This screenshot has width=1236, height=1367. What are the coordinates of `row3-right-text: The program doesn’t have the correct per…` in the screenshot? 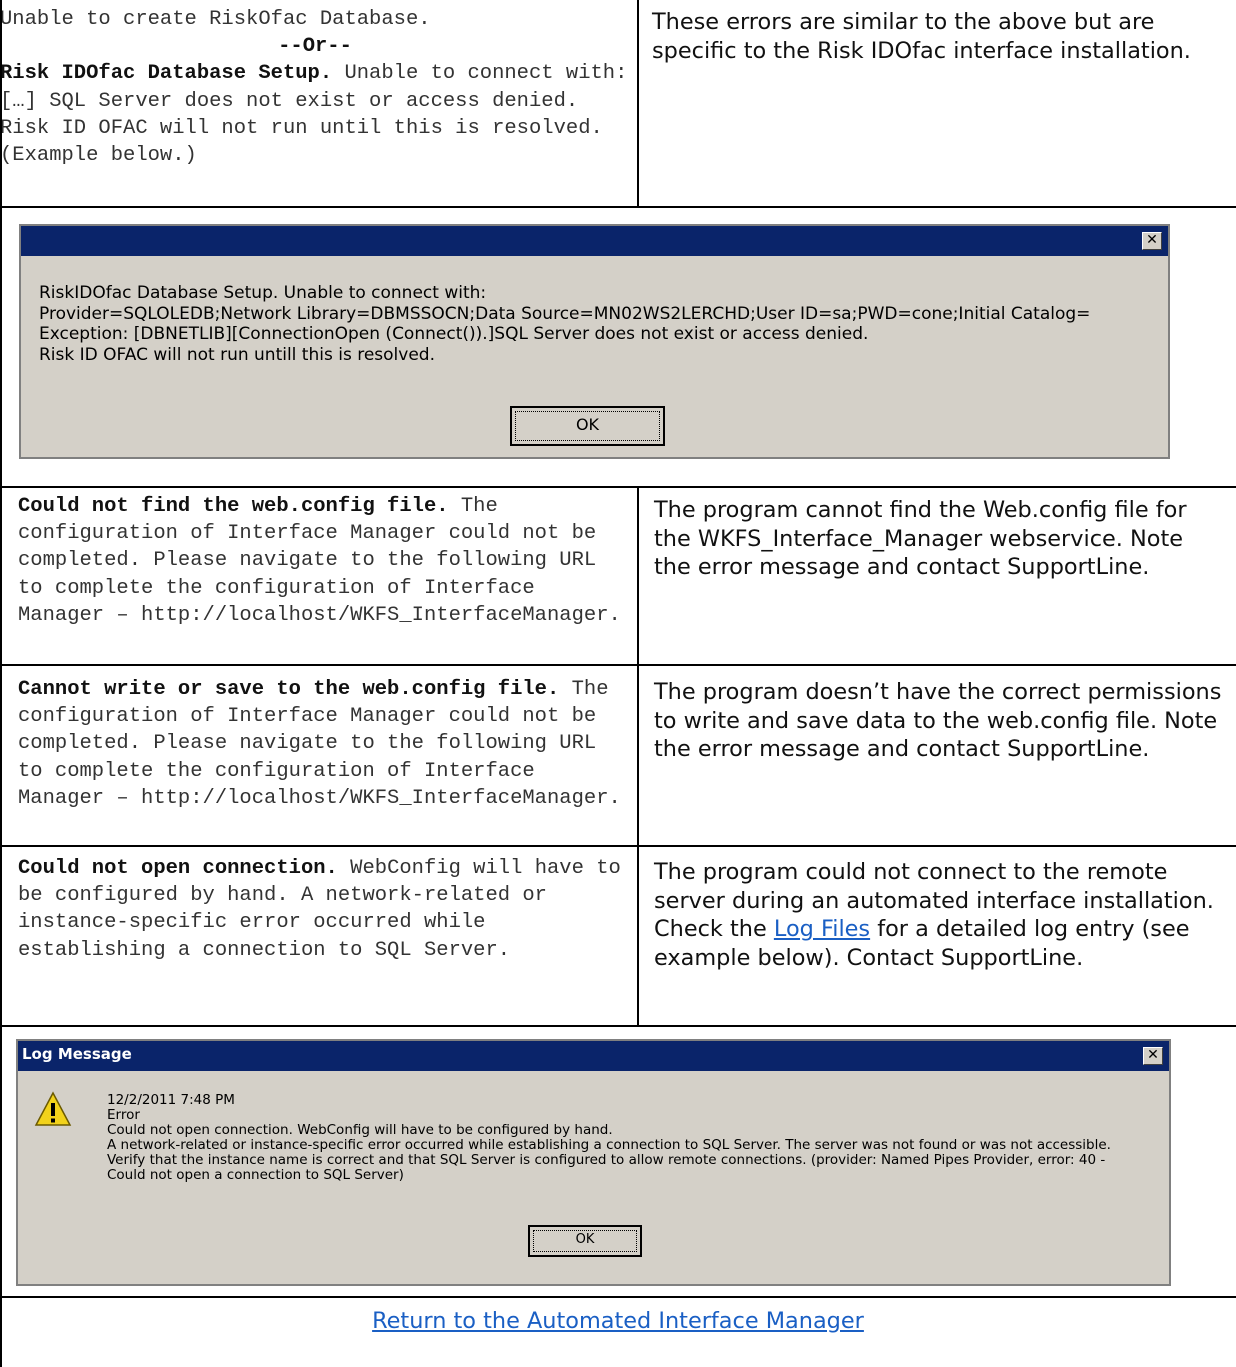 It's located at (938, 720).